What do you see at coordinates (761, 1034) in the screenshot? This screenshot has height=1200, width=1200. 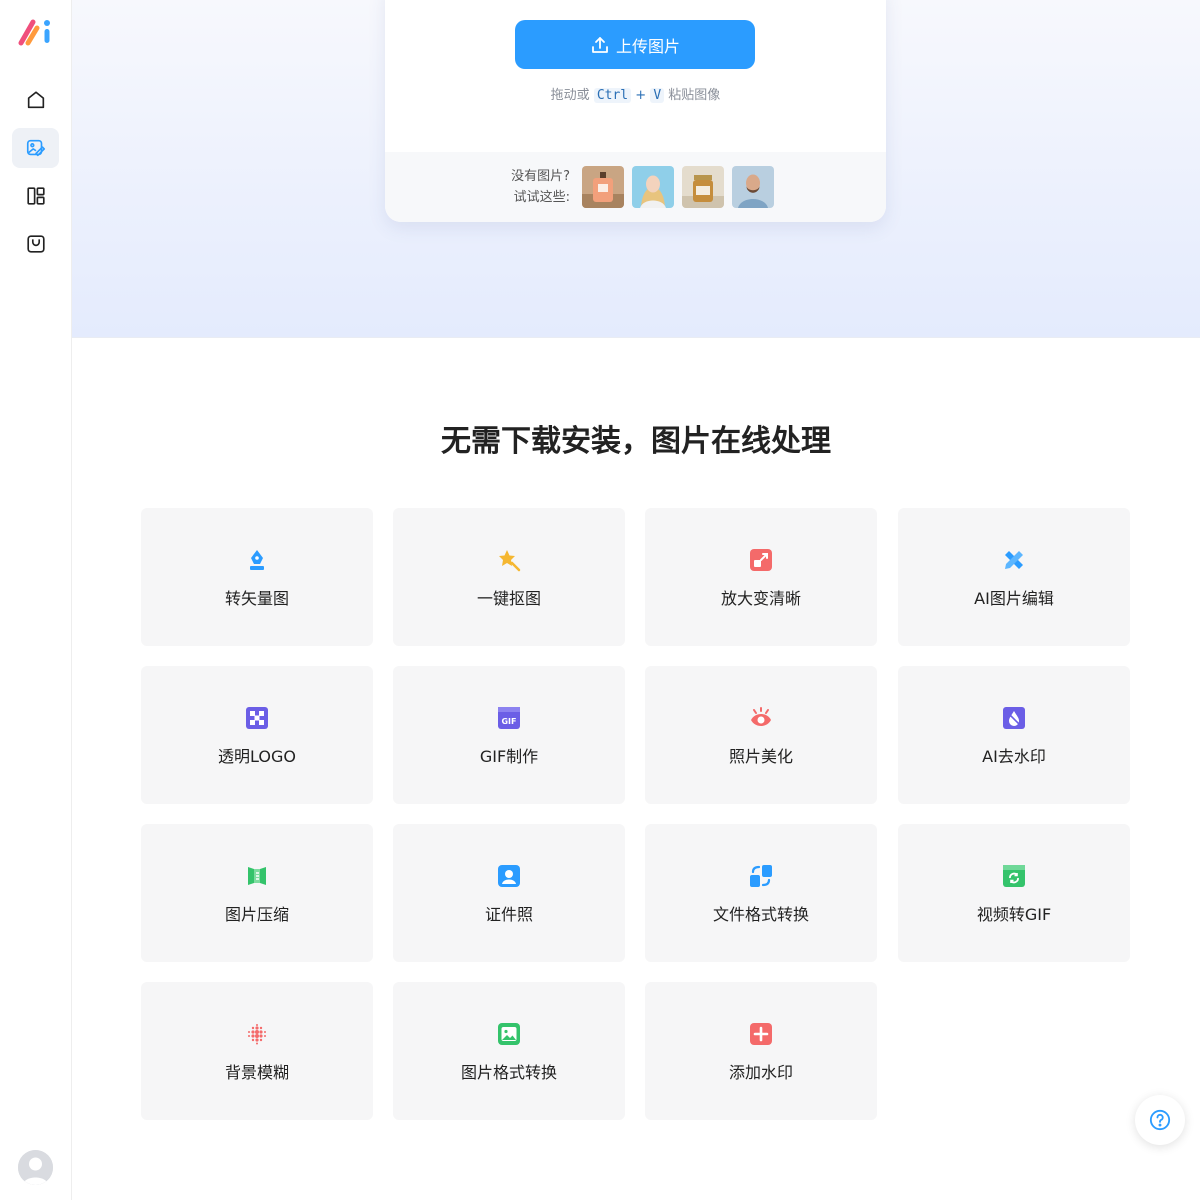 I see `plus-square-icon` at bounding box center [761, 1034].